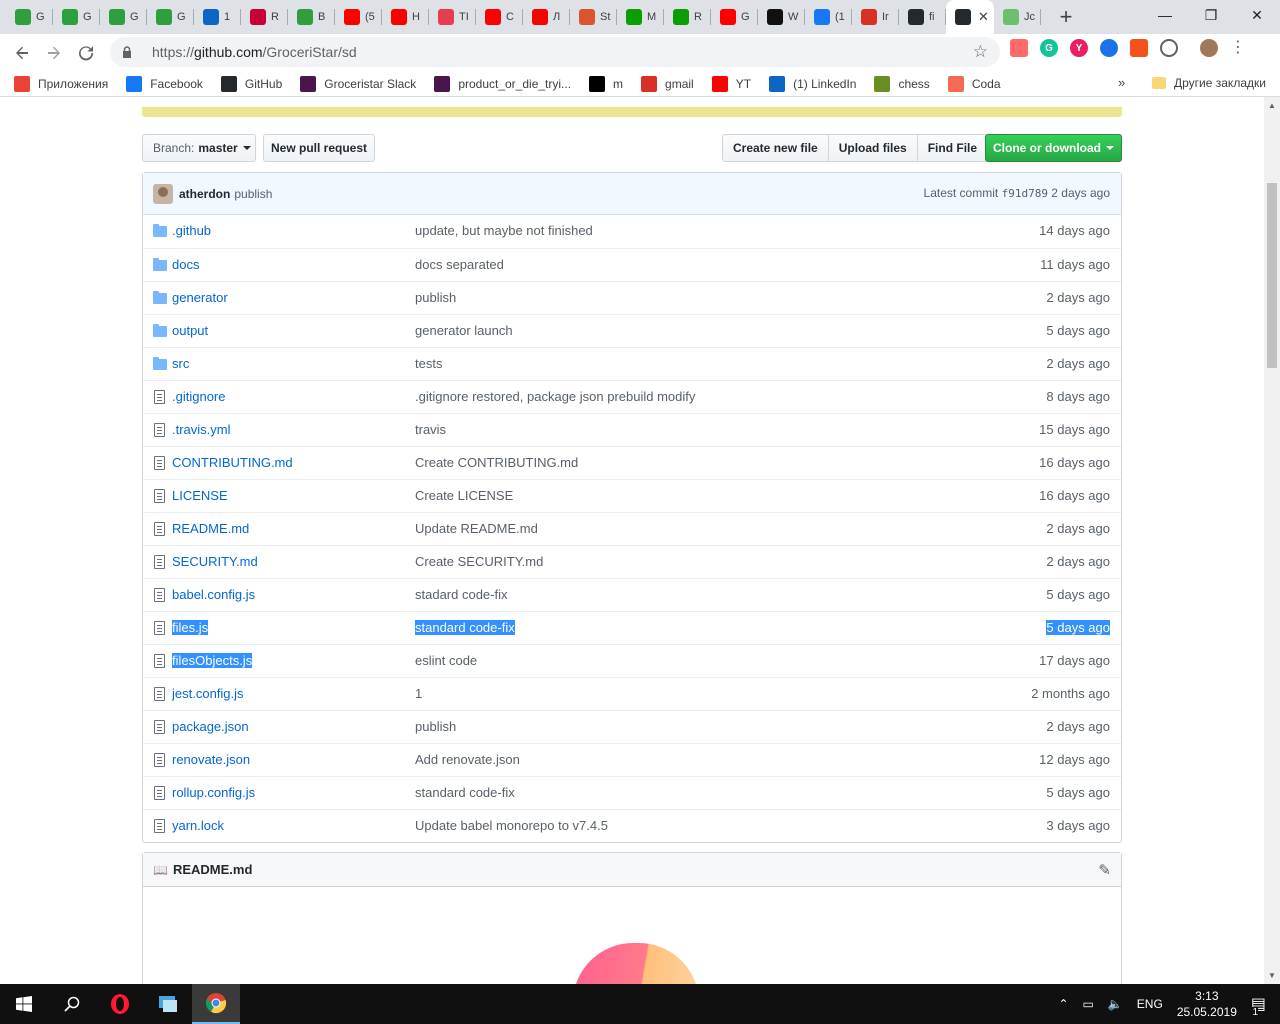  What do you see at coordinates (1104, 870) in the screenshot?
I see `pencil-icon: ✎` at bounding box center [1104, 870].